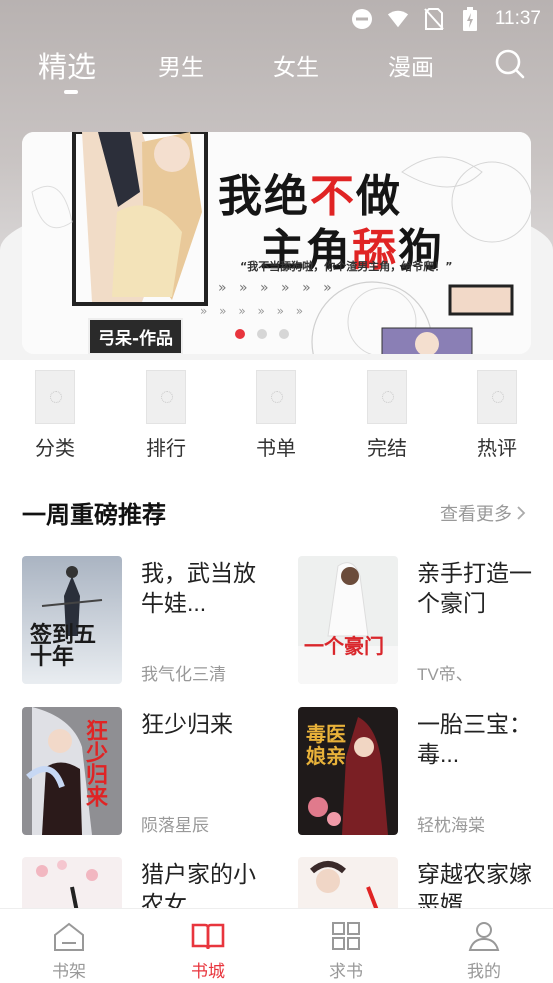 This screenshot has width=553, height=983. What do you see at coordinates (181, 65) in the screenshot?
I see `tab-male: 男生` at bounding box center [181, 65].